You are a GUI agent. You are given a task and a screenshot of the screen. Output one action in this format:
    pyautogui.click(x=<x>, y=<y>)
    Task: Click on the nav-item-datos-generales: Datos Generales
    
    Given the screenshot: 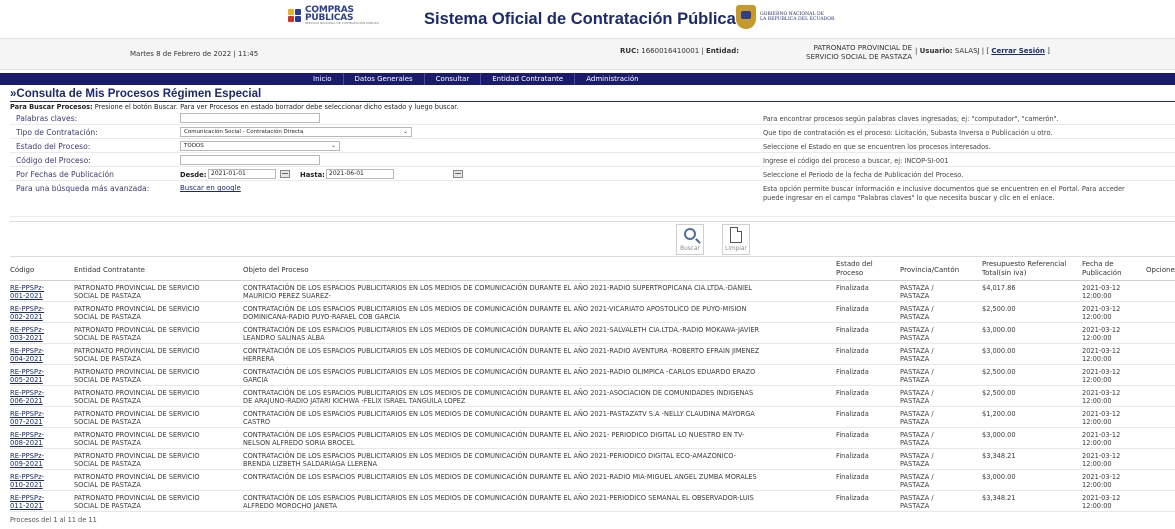 What is the action you would take?
    pyautogui.click(x=384, y=79)
    